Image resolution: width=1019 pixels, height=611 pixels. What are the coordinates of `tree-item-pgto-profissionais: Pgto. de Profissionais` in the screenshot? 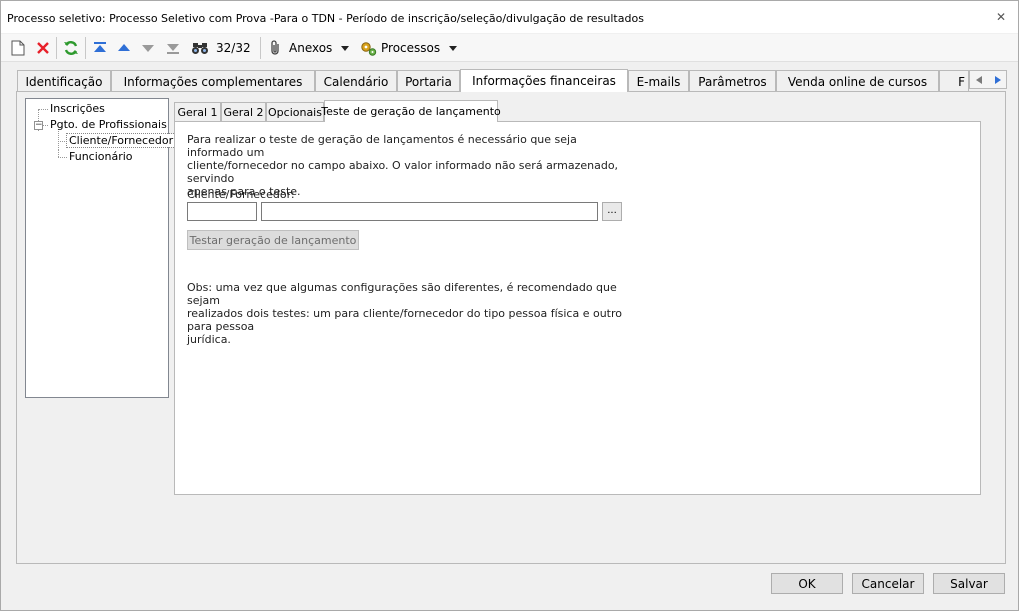 It's located at (108, 124).